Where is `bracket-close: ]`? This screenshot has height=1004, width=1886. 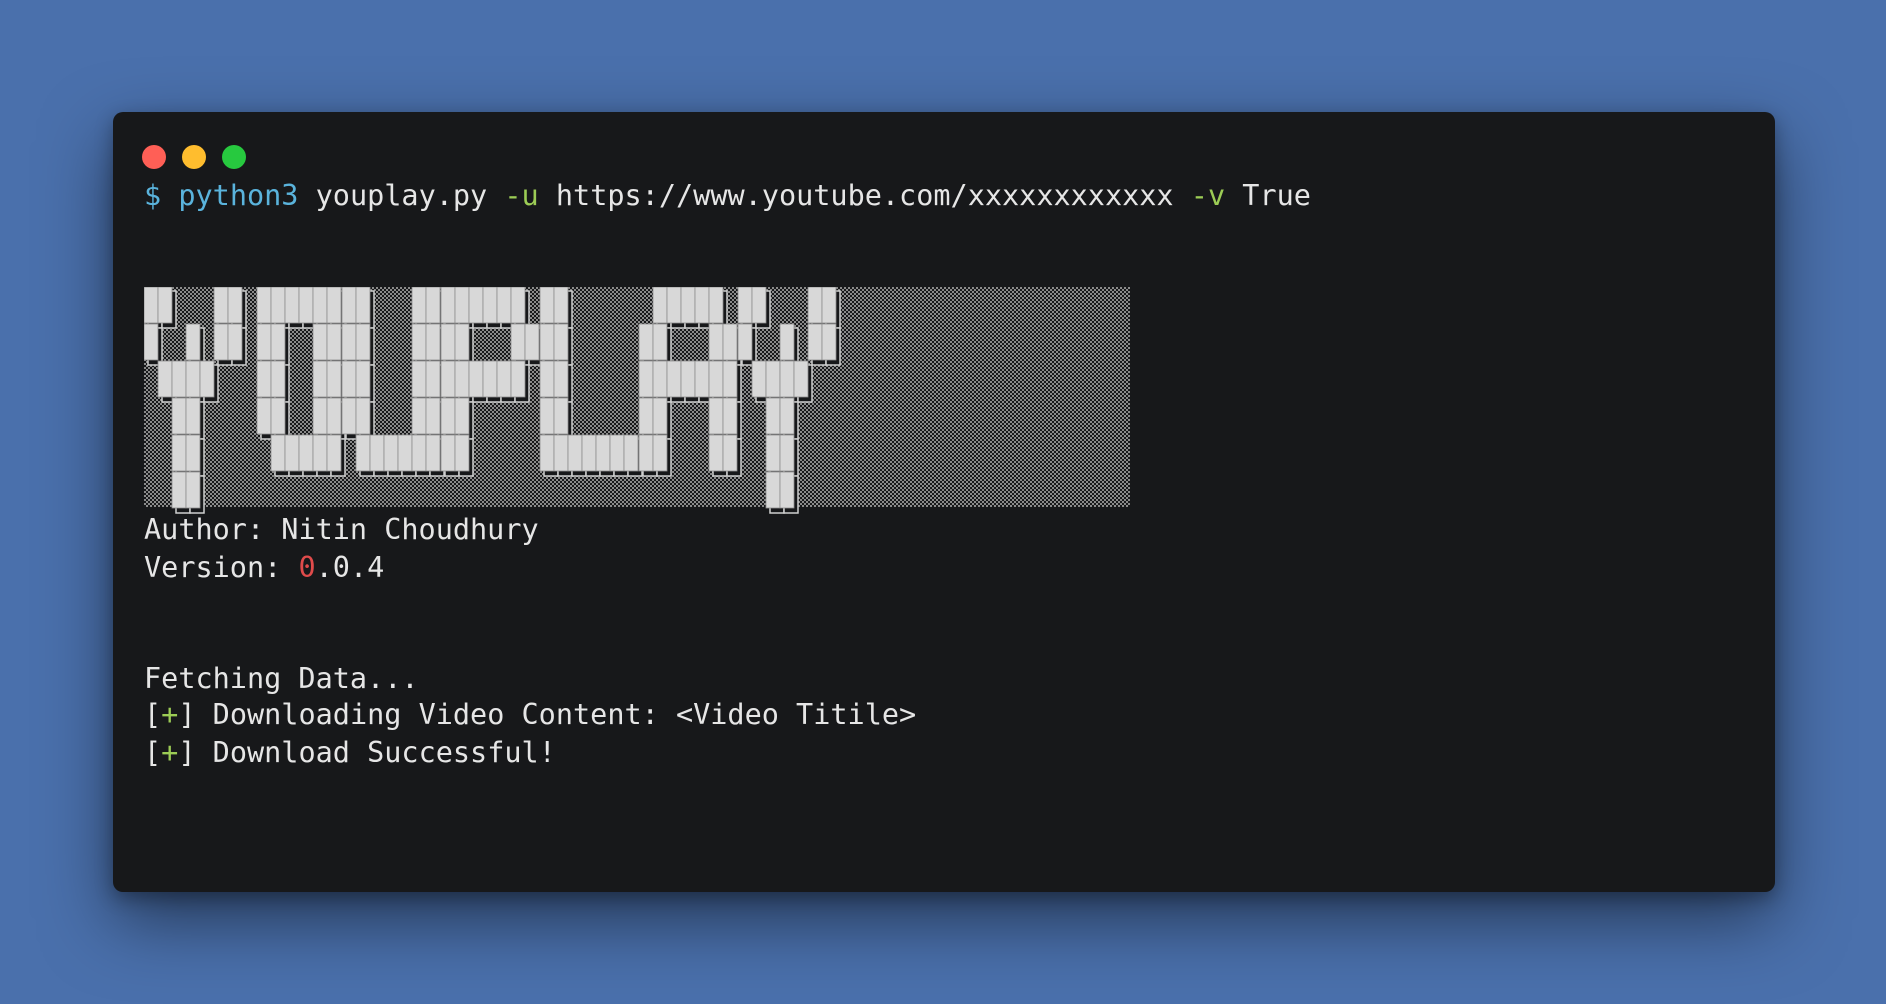
bracket-close: ] is located at coordinates (187, 714).